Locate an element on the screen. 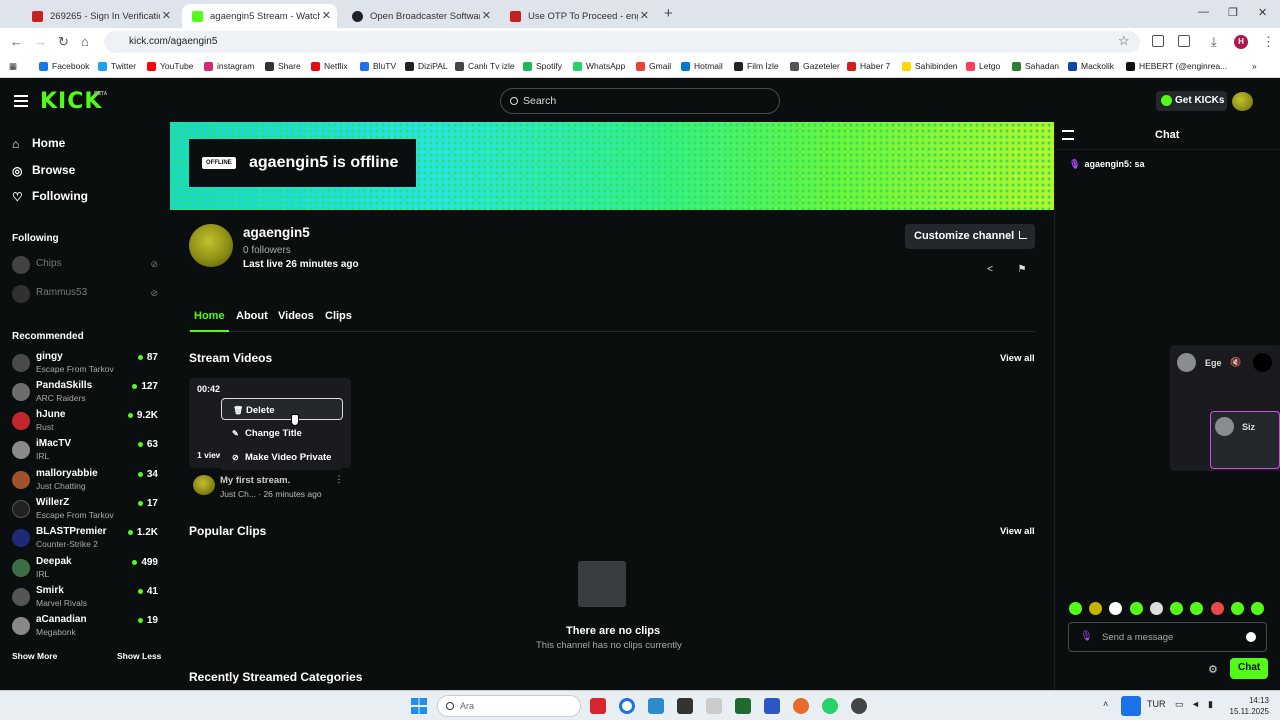 The image size is (1280, 720). emoji-icon is located at coordinates (1251, 637).